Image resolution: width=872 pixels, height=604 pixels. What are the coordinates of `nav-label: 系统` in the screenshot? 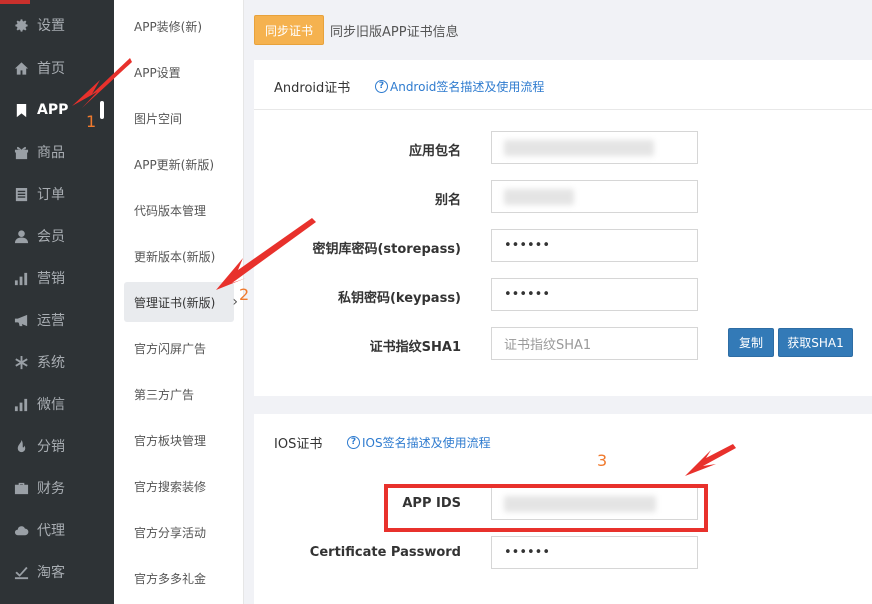 It's located at (51, 363).